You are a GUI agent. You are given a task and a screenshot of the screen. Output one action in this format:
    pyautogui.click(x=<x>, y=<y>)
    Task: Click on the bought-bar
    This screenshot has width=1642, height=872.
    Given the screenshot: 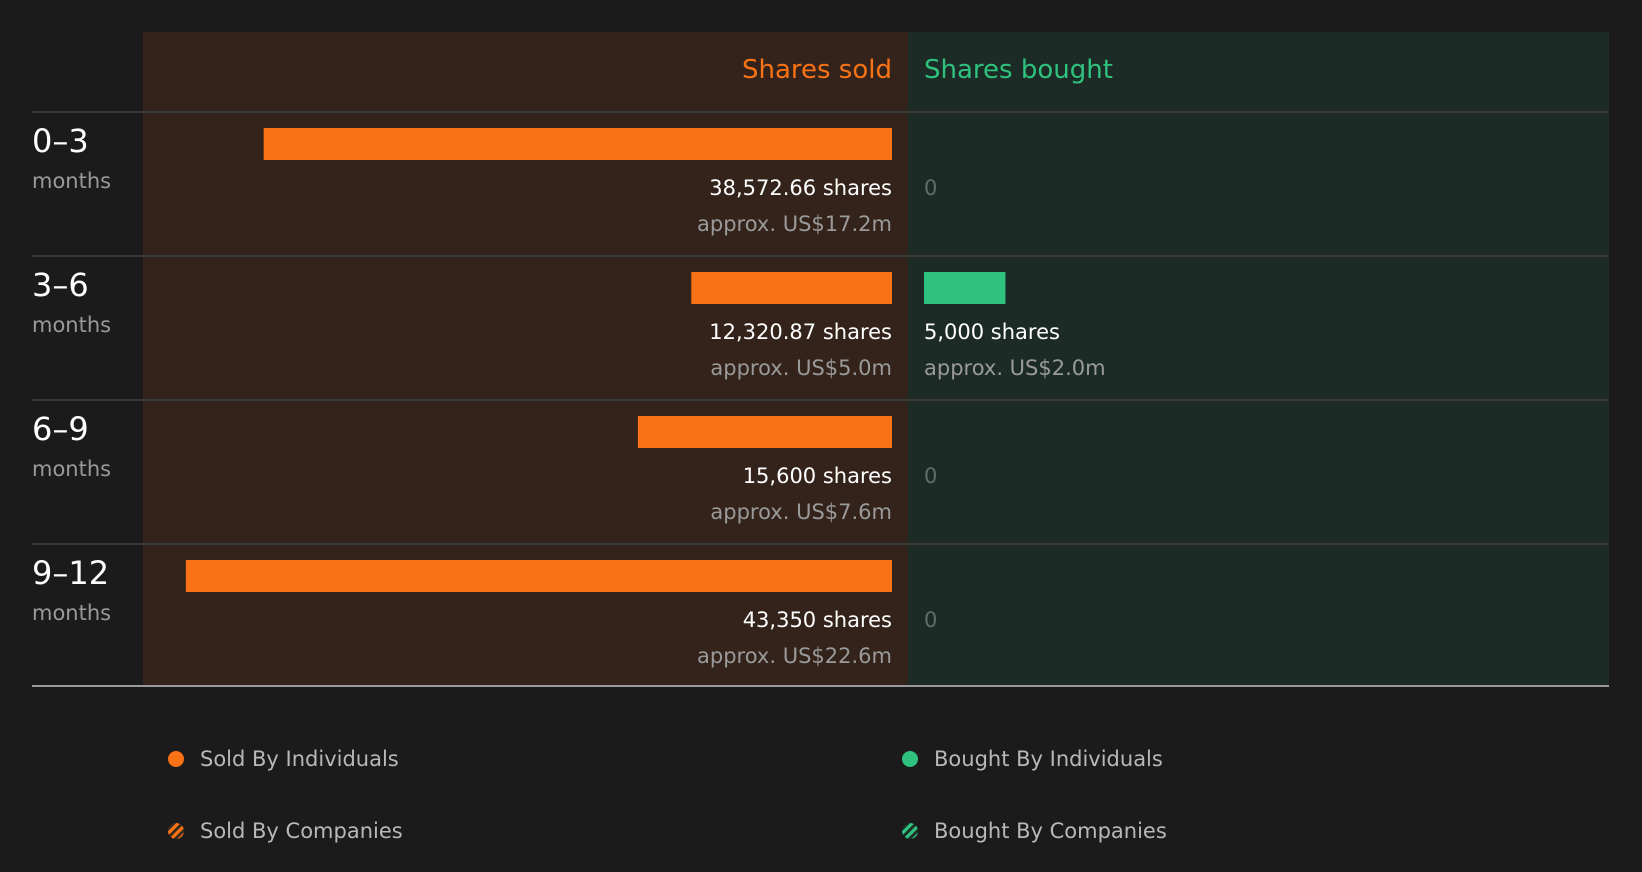 What is the action you would take?
    pyautogui.click(x=965, y=288)
    